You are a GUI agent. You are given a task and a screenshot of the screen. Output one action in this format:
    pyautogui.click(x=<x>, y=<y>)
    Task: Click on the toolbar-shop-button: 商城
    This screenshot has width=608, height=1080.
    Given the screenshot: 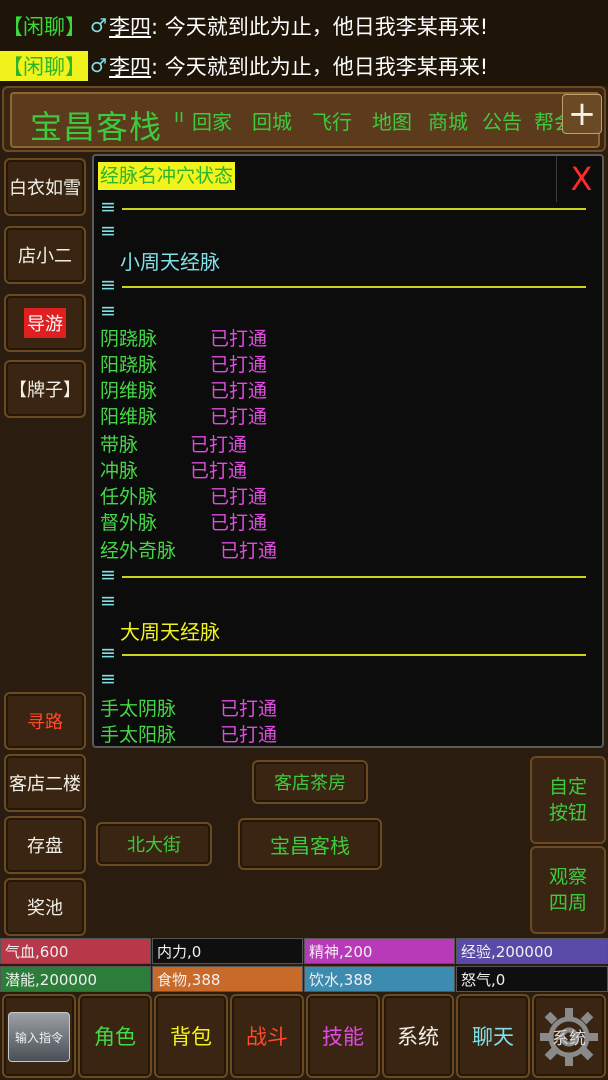 What is the action you would take?
    pyautogui.click(x=448, y=120)
    